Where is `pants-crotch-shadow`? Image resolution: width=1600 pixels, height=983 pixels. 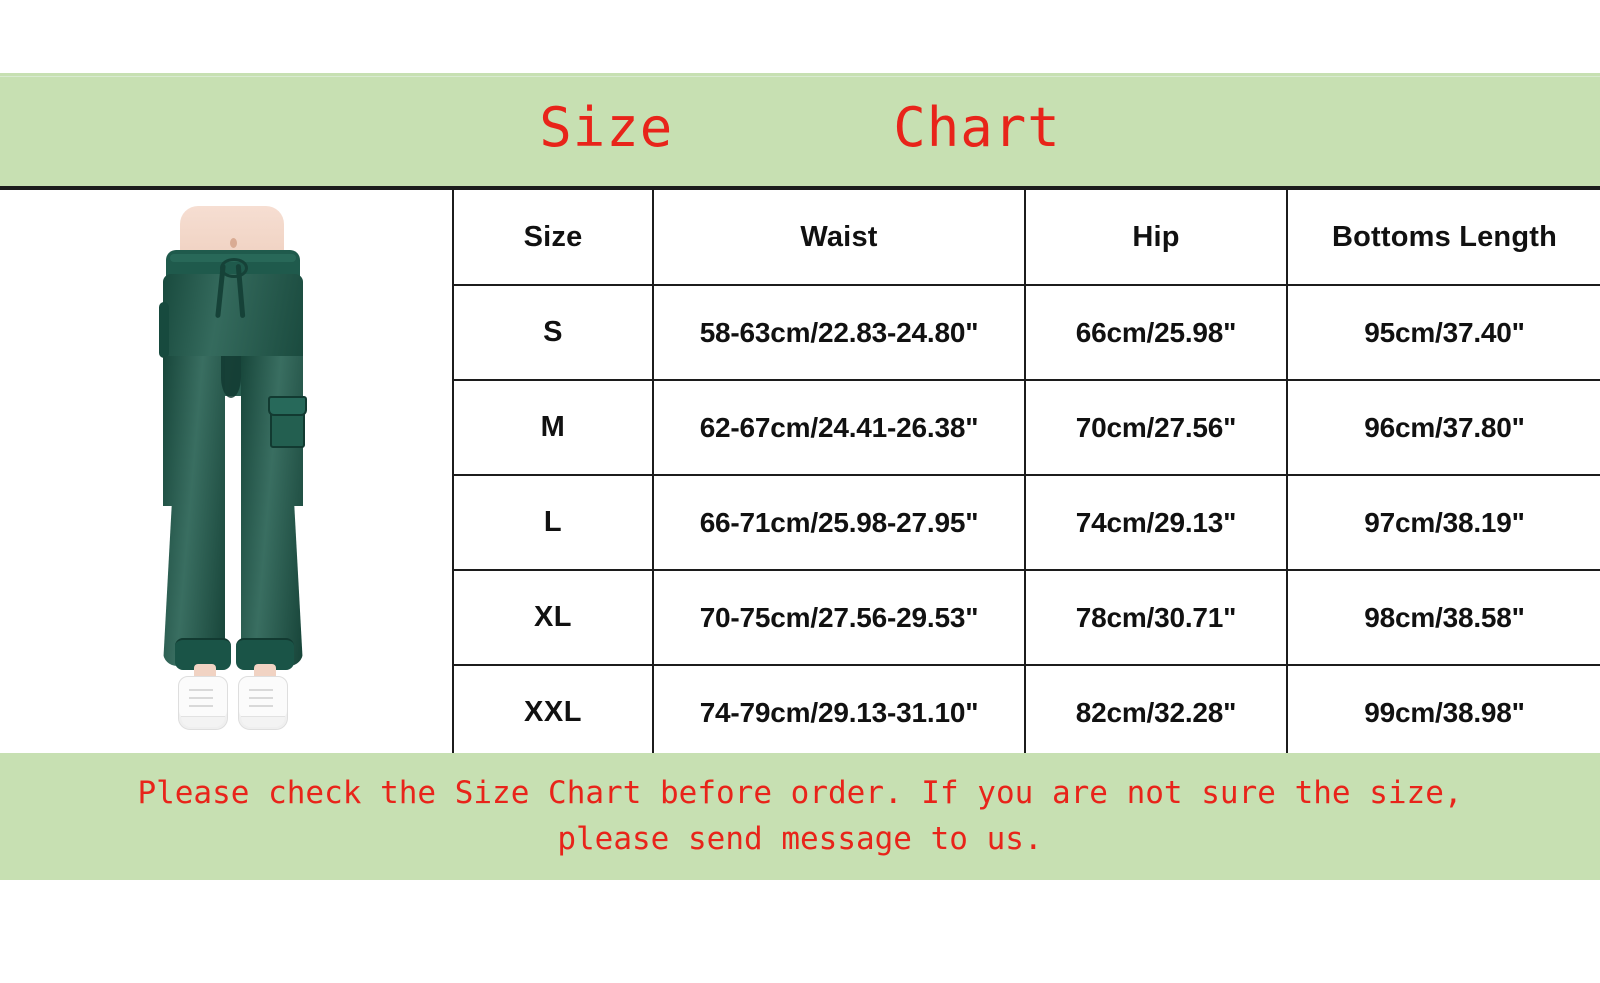 pants-crotch-shadow is located at coordinates (231, 377).